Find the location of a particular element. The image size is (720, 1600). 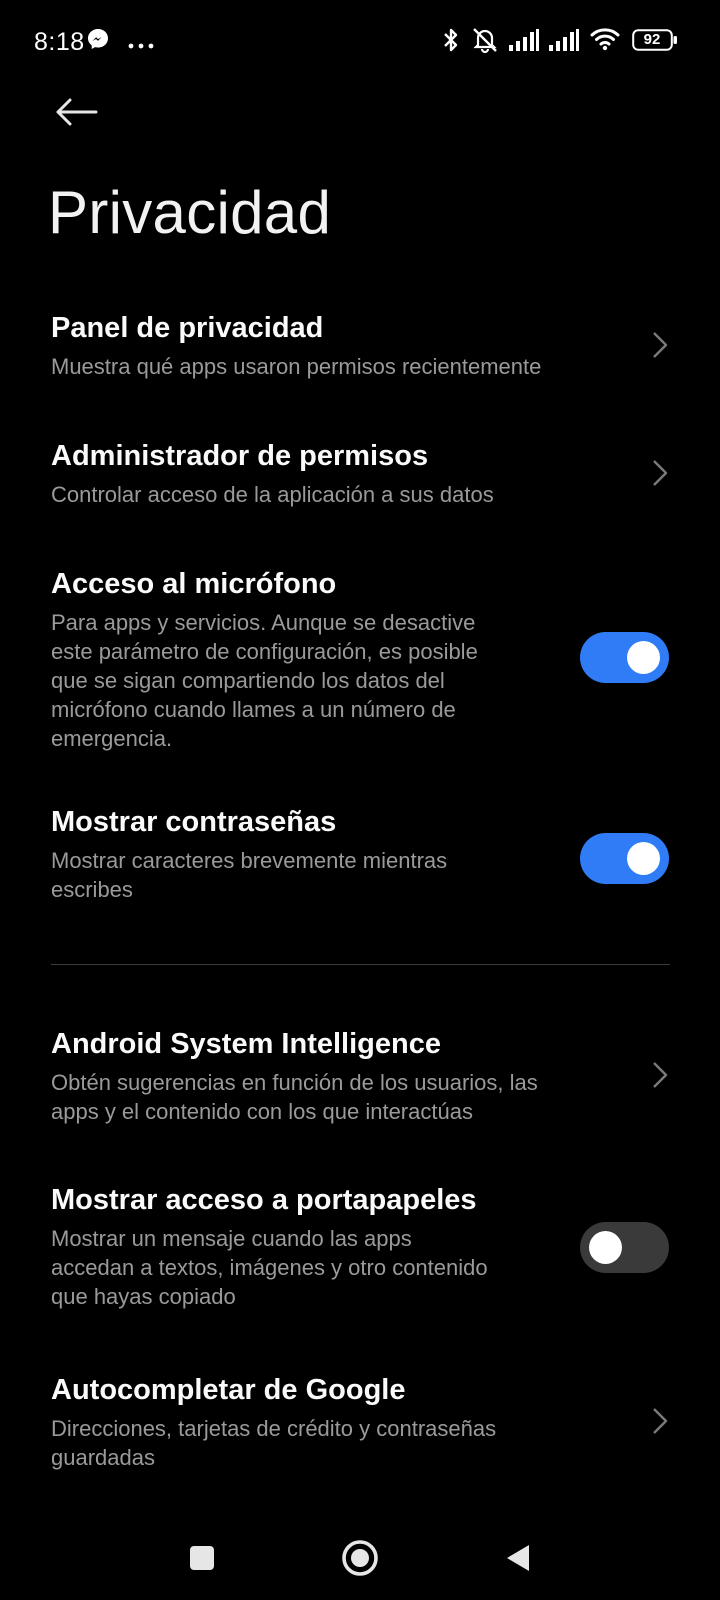

clipboard-access-toggle is located at coordinates (624, 1247).